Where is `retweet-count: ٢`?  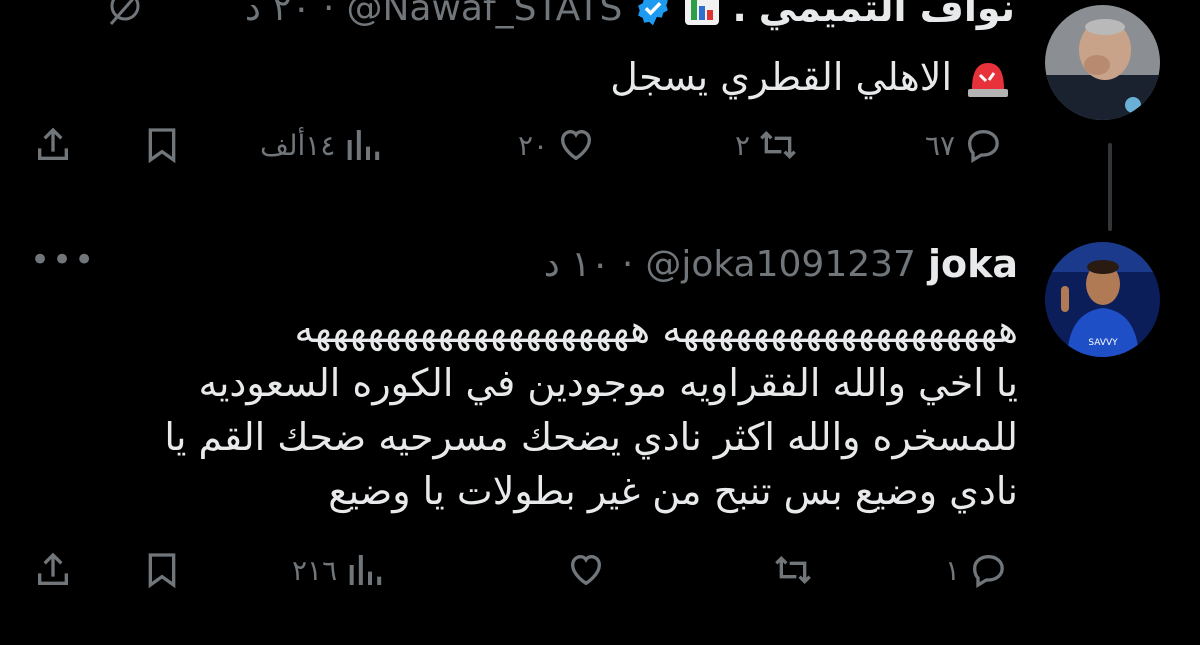 retweet-count: ٢ is located at coordinates (743, 145).